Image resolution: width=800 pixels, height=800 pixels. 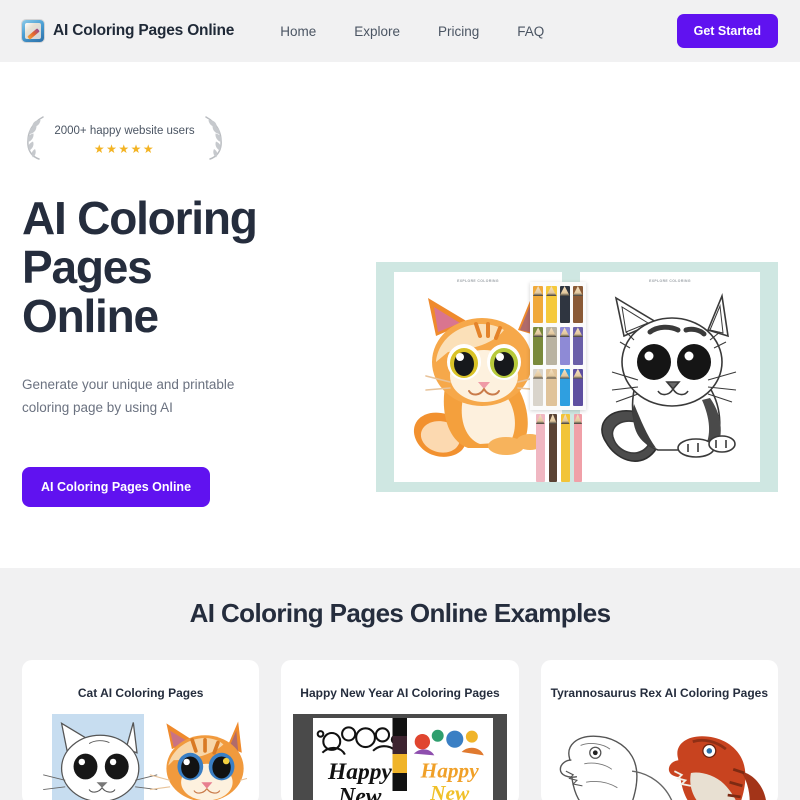 I want to click on pencil-orange, so click(x=538, y=305).